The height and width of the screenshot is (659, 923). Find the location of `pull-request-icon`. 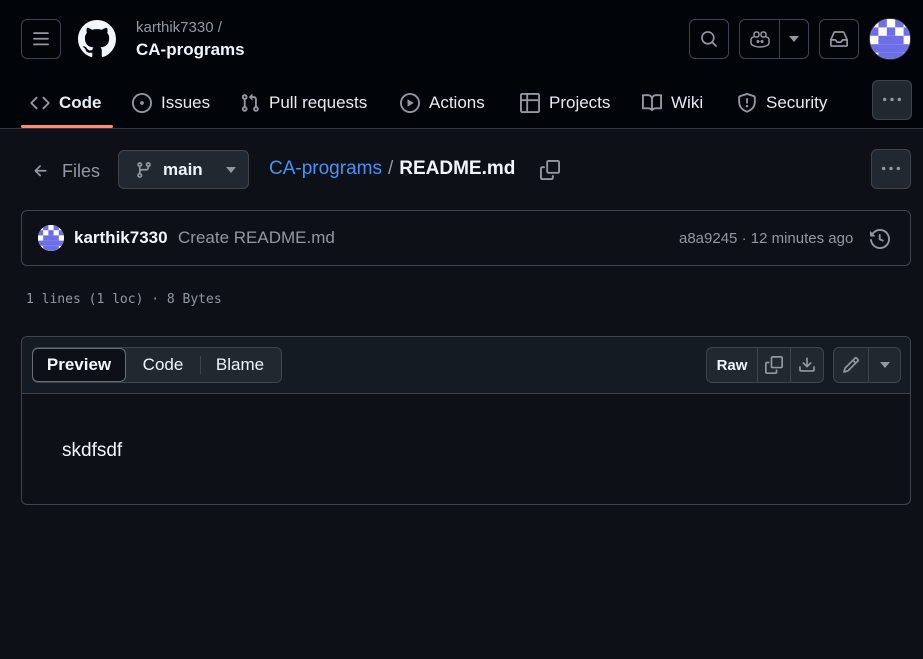

pull-request-icon is located at coordinates (250, 102).